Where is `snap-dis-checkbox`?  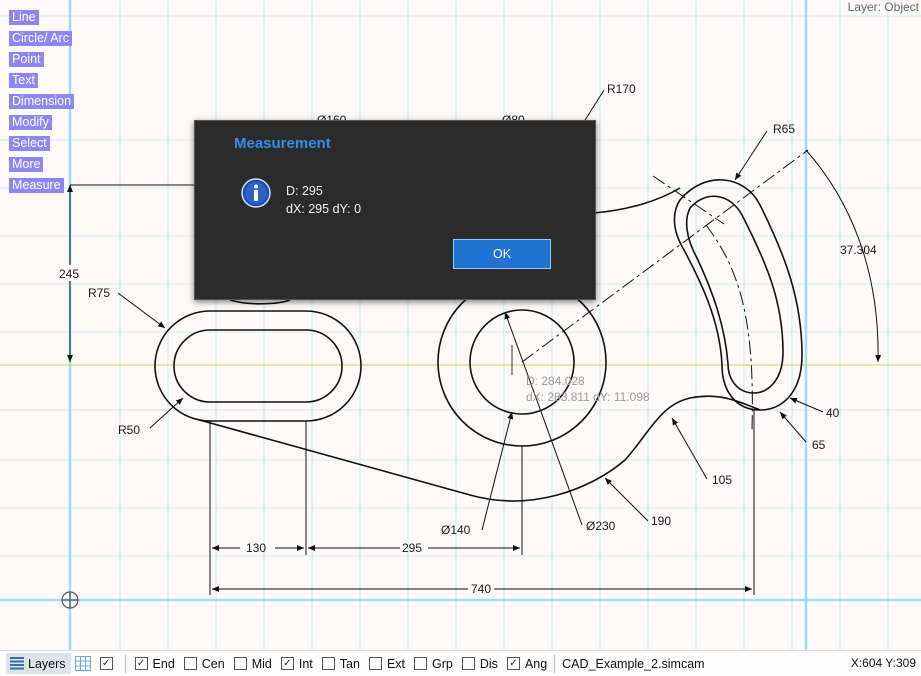 snap-dis-checkbox is located at coordinates (468, 663).